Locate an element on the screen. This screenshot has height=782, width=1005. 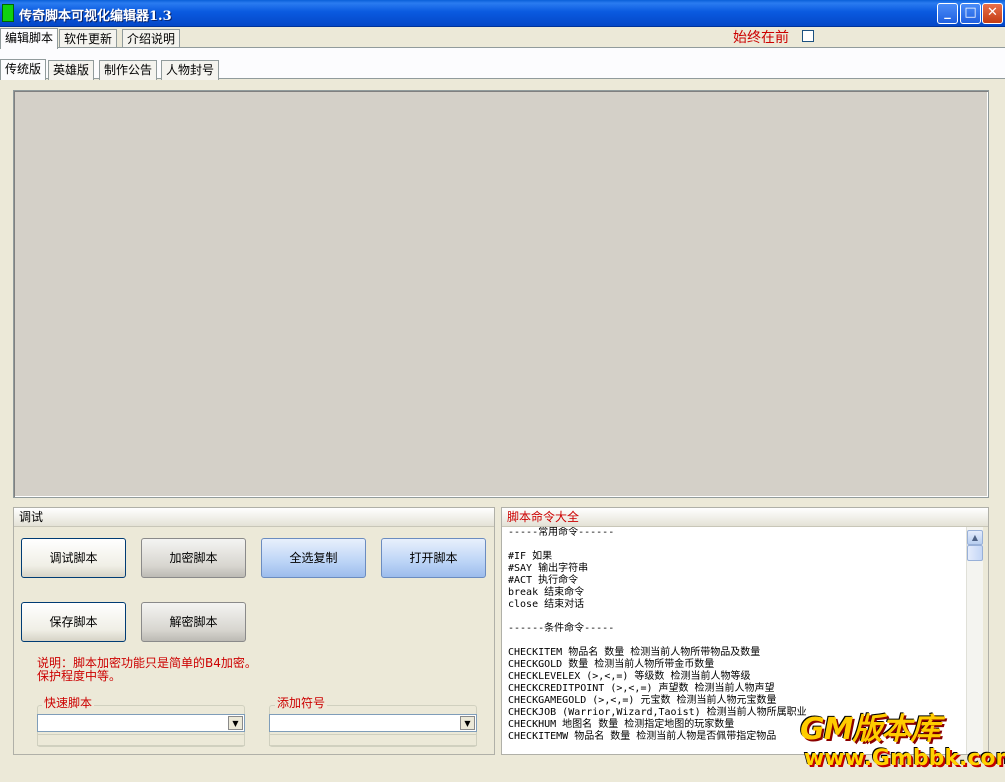
watermark-logo: GM版本库 is located at coordinates (870, 729).